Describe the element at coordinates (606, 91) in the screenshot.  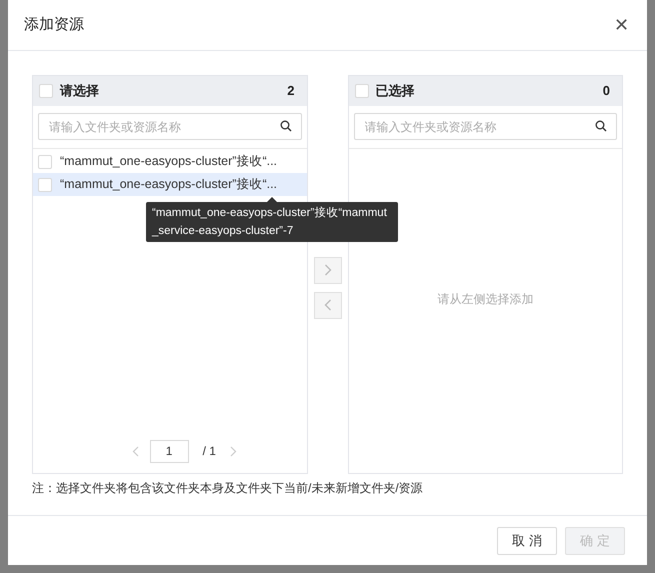
I see `item-count: 0` at that location.